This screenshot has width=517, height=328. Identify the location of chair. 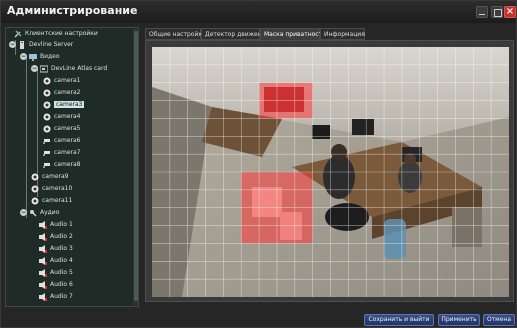
(347, 217).